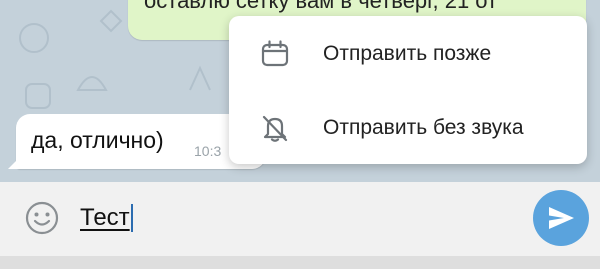 The width and height of the screenshot is (600, 269). Describe the element at coordinates (97, 140) in the screenshot. I see `incoming-message-text: да, отлично)` at that location.